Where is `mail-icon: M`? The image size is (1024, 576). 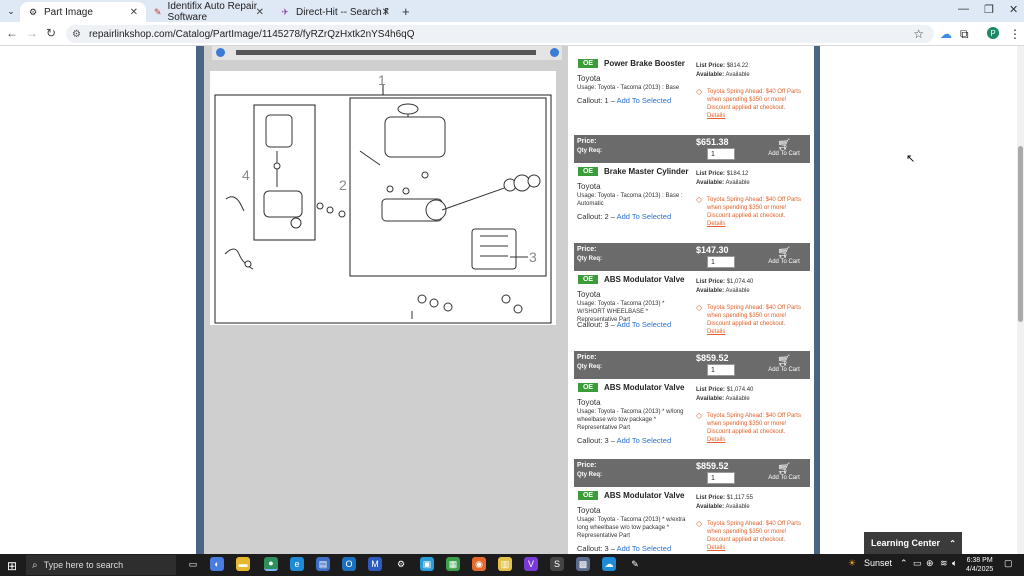 mail-icon: M is located at coordinates (375, 564).